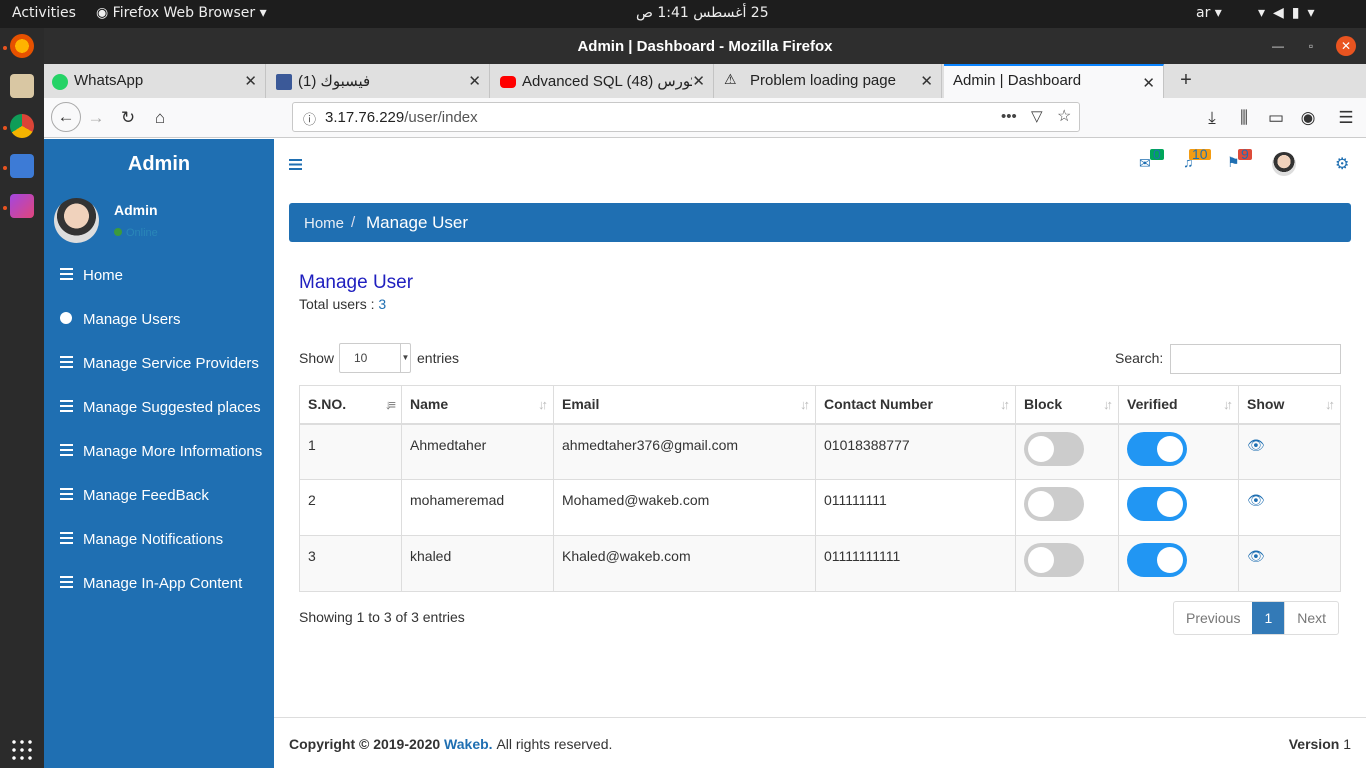 The width and height of the screenshot is (1366, 768). What do you see at coordinates (159, 275) in the screenshot?
I see `sidebar-item-home: Home` at bounding box center [159, 275].